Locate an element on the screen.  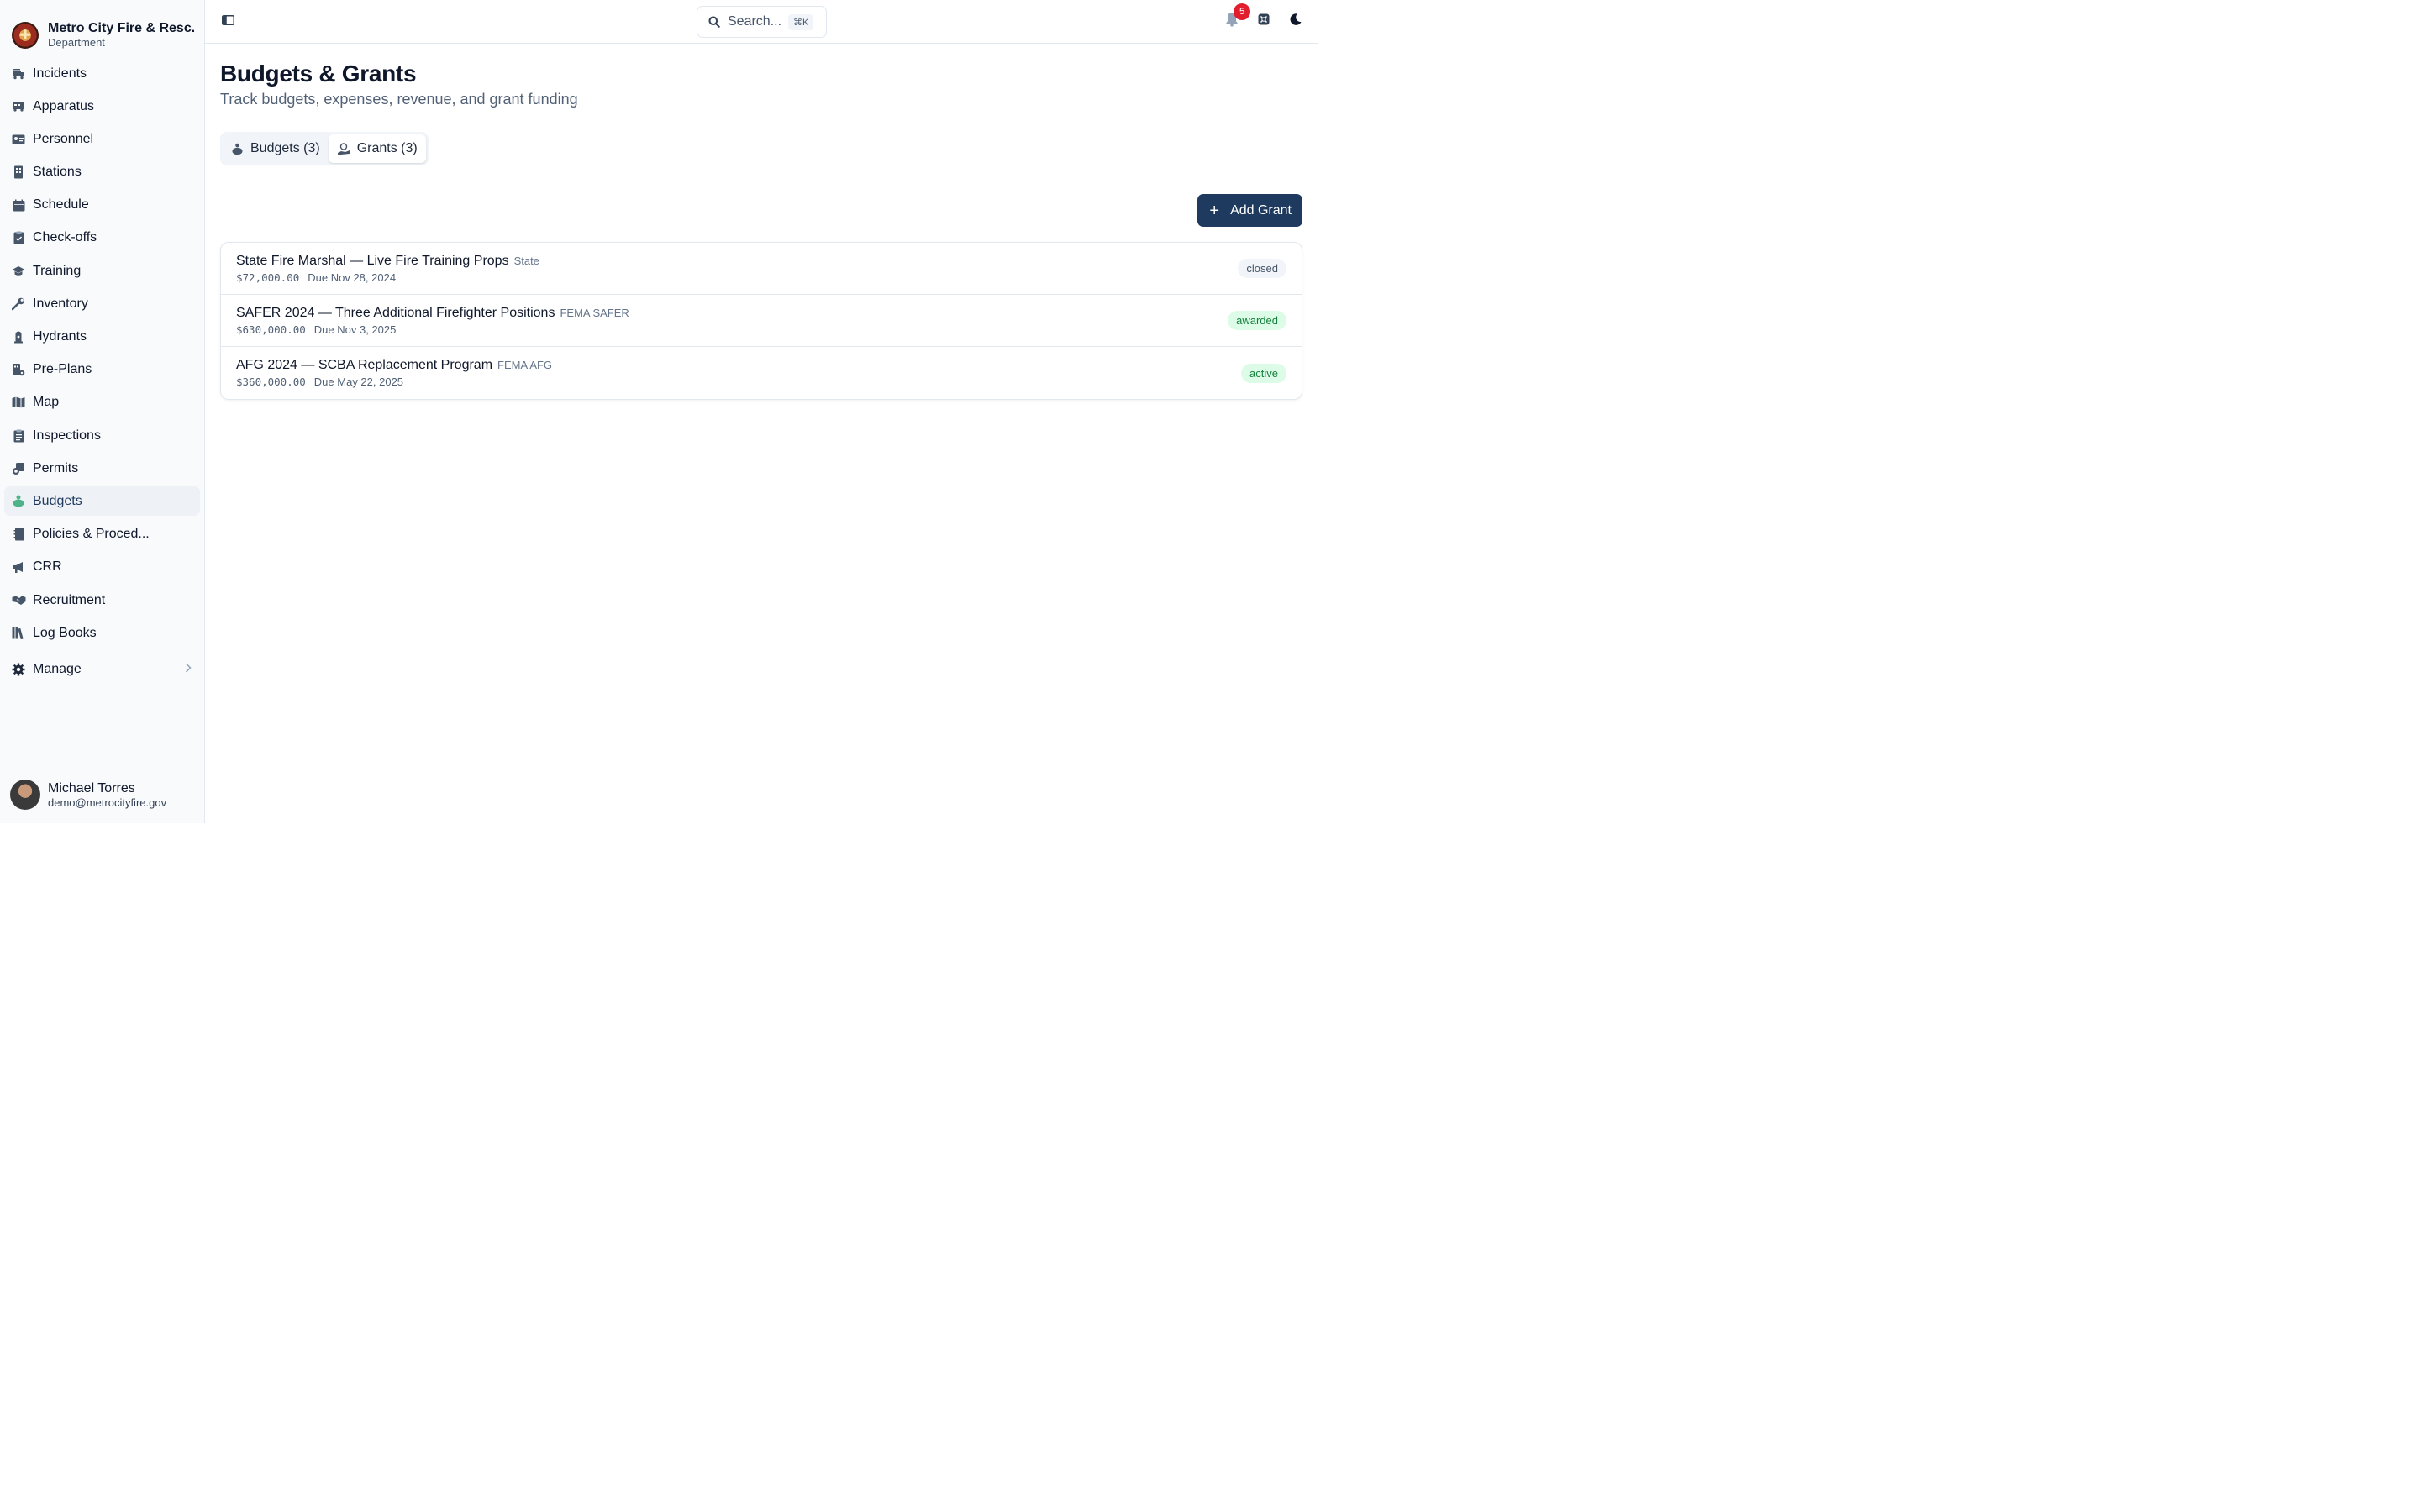
sidebar-item-label: Hydrants is located at coordinates (60, 336).